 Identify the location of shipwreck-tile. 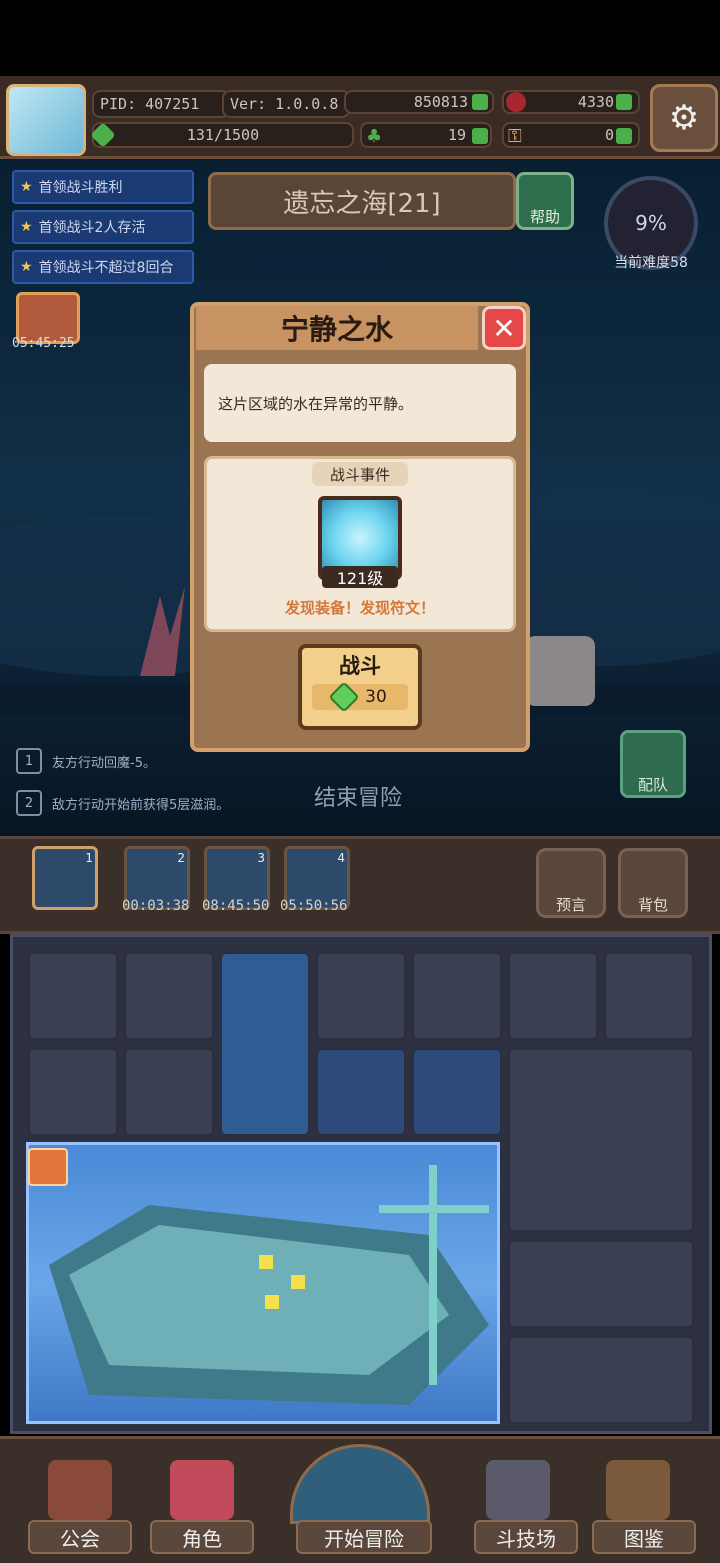
(263, 1283).